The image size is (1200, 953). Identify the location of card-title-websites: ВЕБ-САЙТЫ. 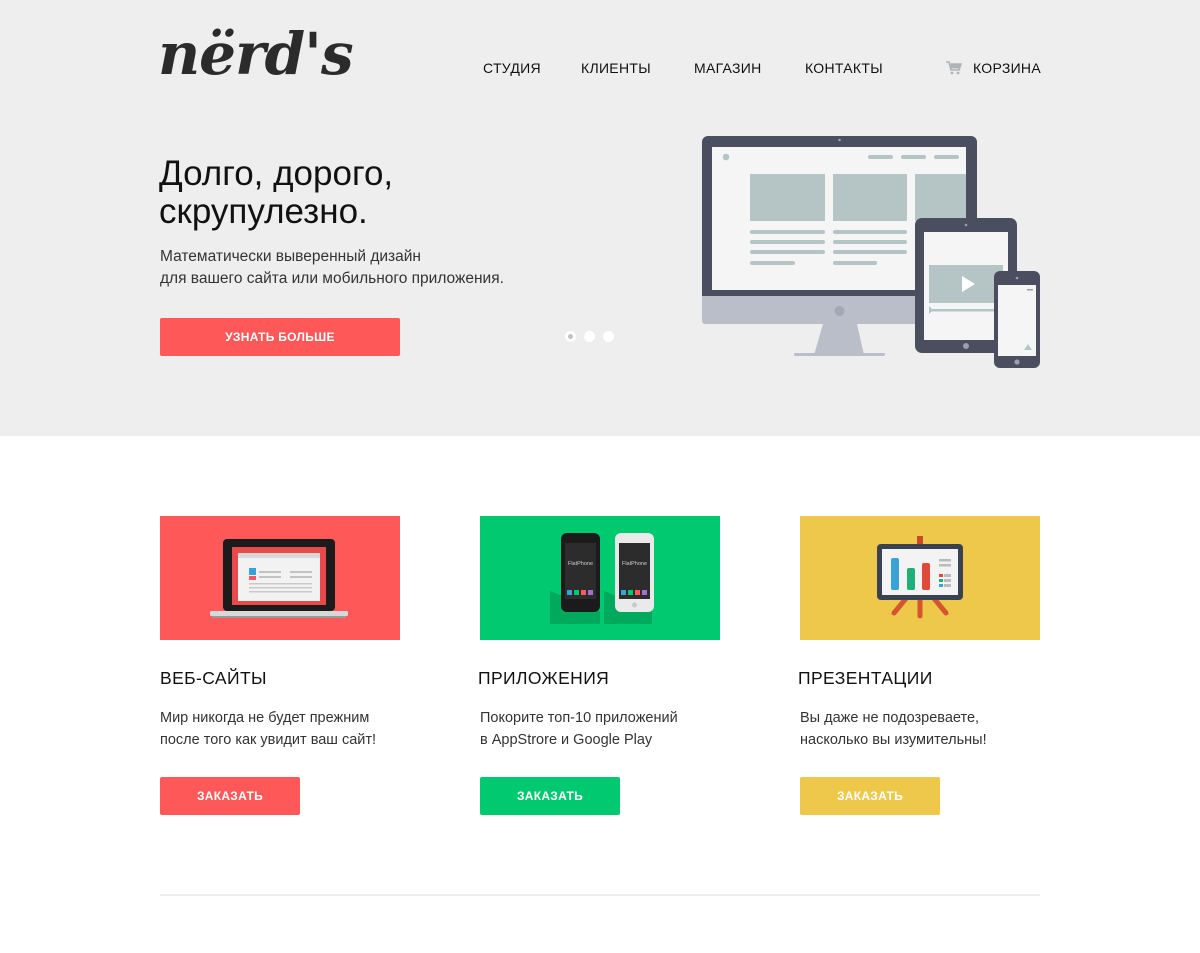
(213, 678).